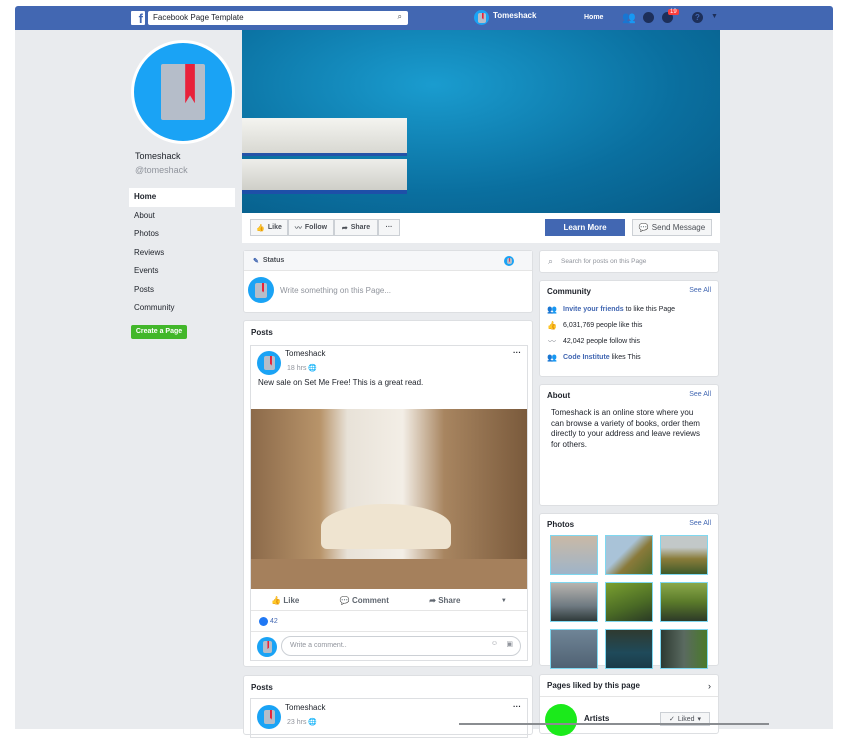  What do you see at coordinates (182, 308) in the screenshot?
I see `nav-community: Community` at bounding box center [182, 308].